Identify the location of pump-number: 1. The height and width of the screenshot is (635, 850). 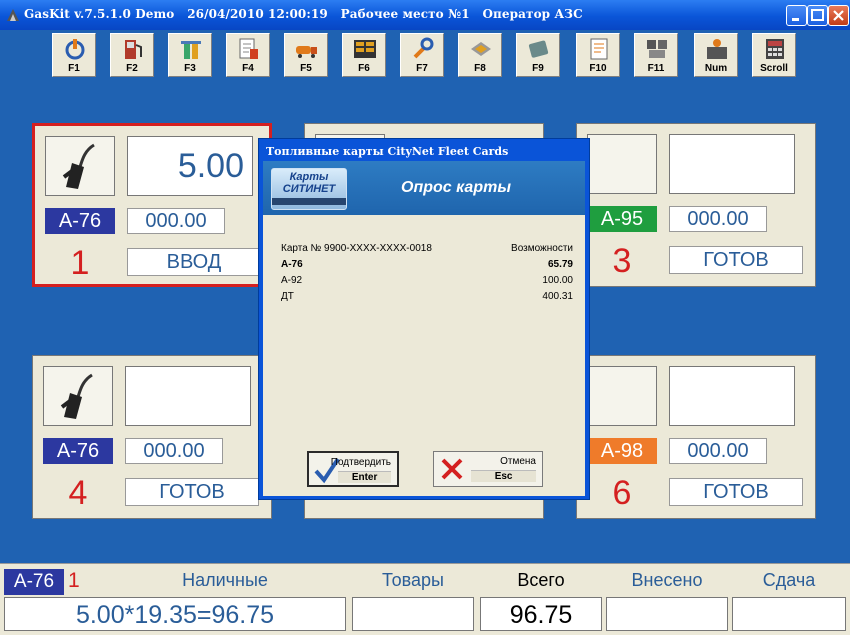
(80, 263).